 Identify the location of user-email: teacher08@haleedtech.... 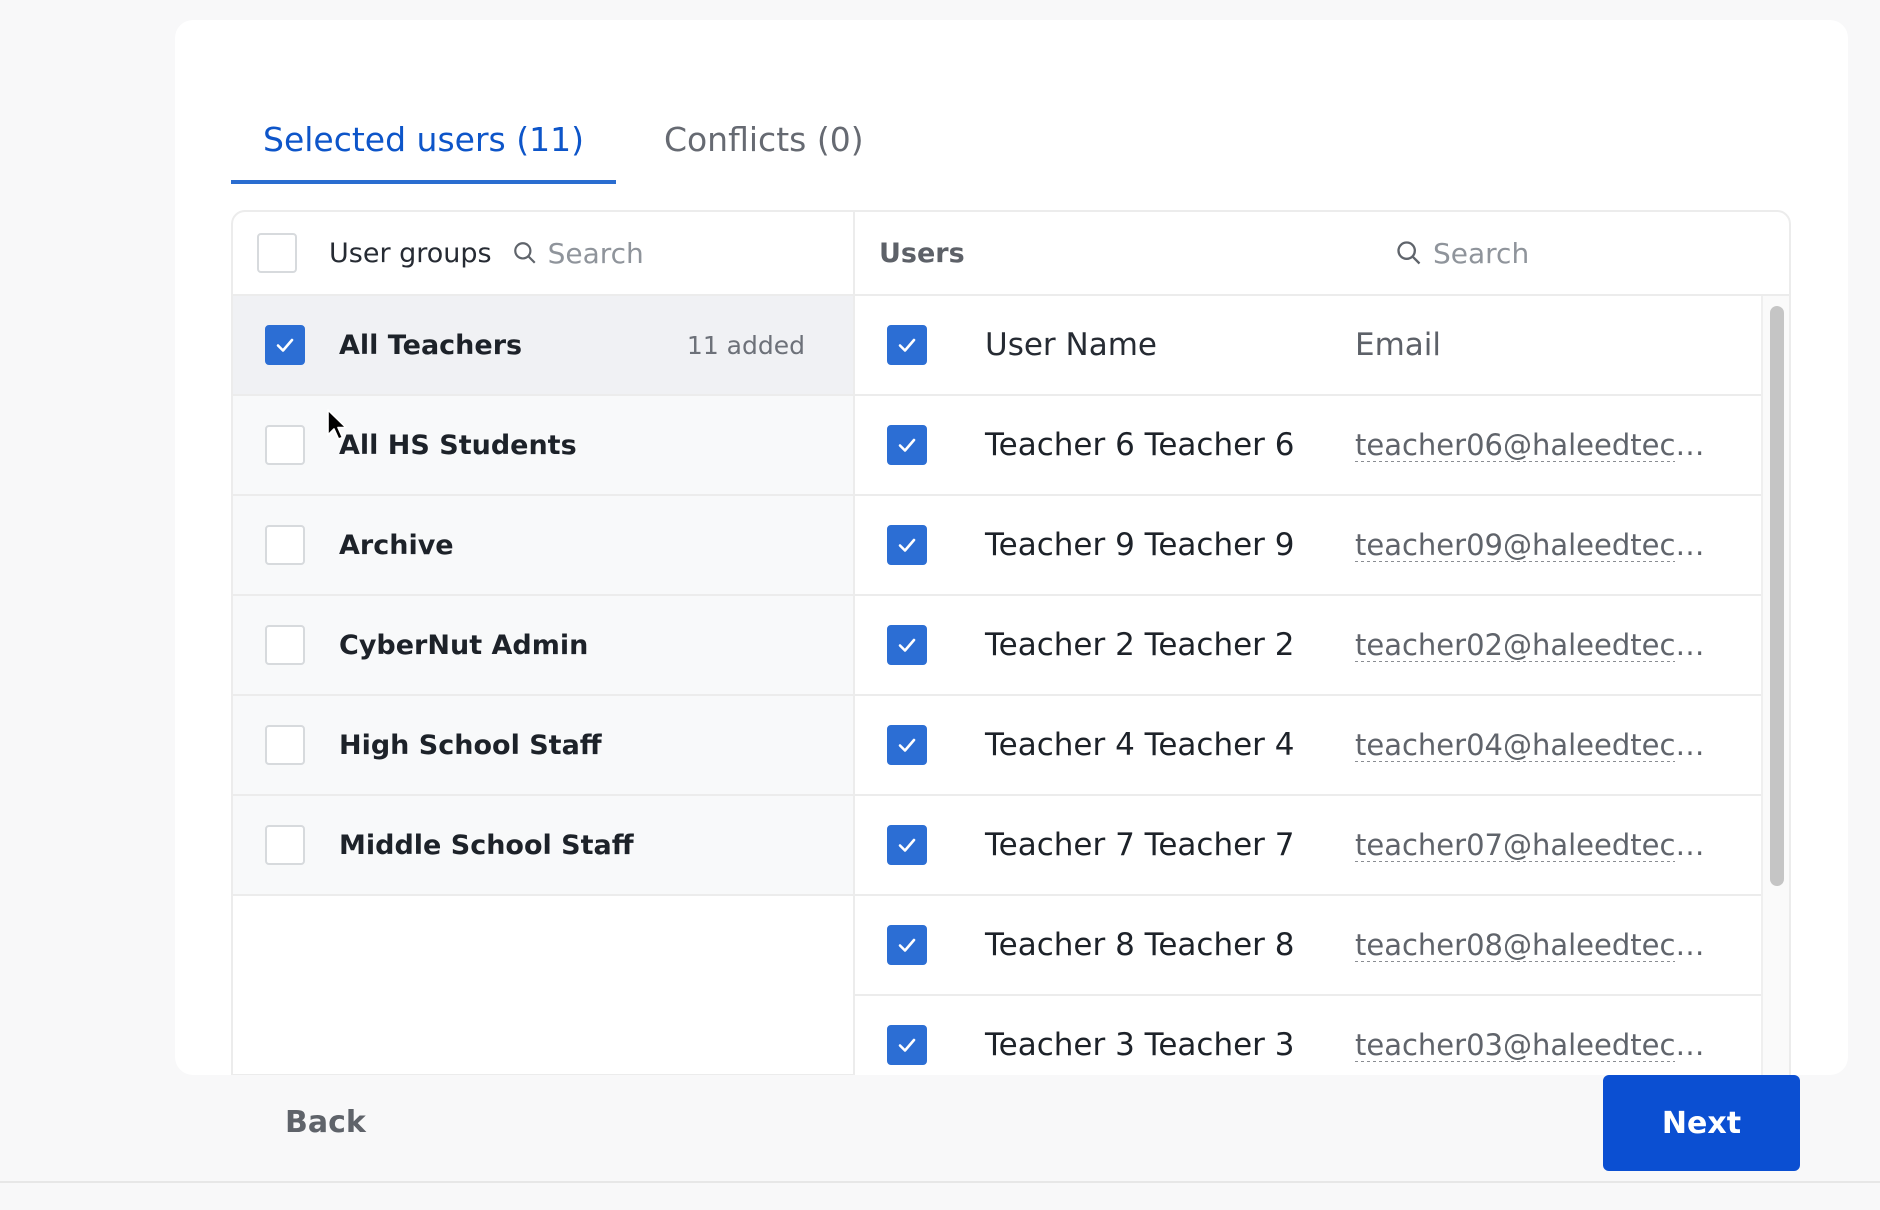
(1535, 945).